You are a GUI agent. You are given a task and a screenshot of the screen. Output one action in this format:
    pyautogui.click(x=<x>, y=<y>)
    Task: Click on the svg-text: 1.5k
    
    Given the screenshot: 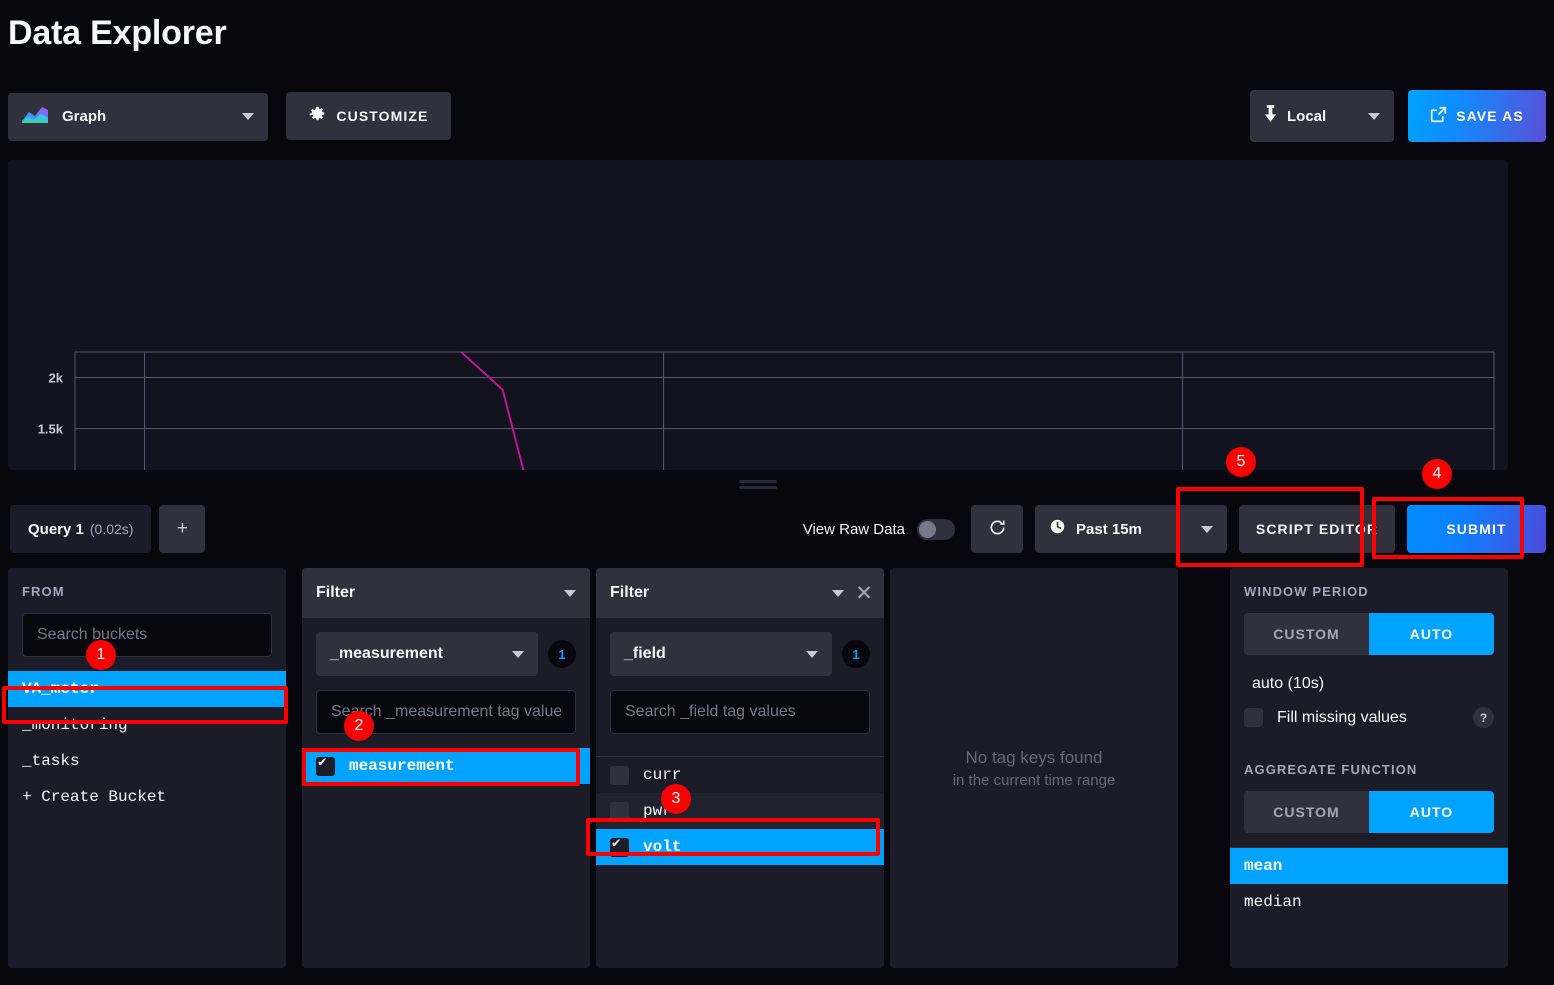 What is the action you would take?
    pyautogui.click(x=51, y=429)
    